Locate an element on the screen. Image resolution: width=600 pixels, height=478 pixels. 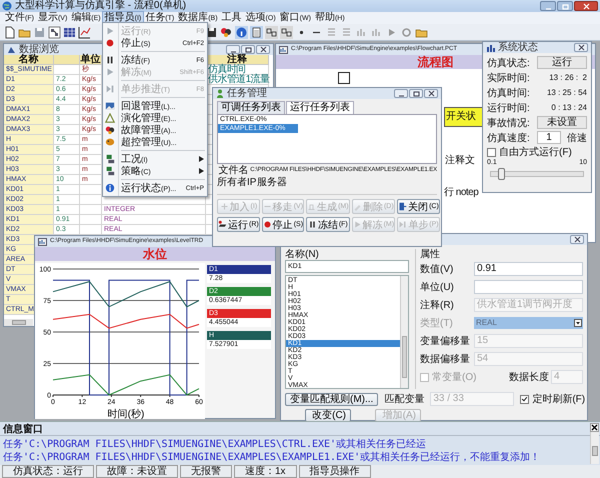
window-title: 任务管理 is located at coordinates (247, 93).